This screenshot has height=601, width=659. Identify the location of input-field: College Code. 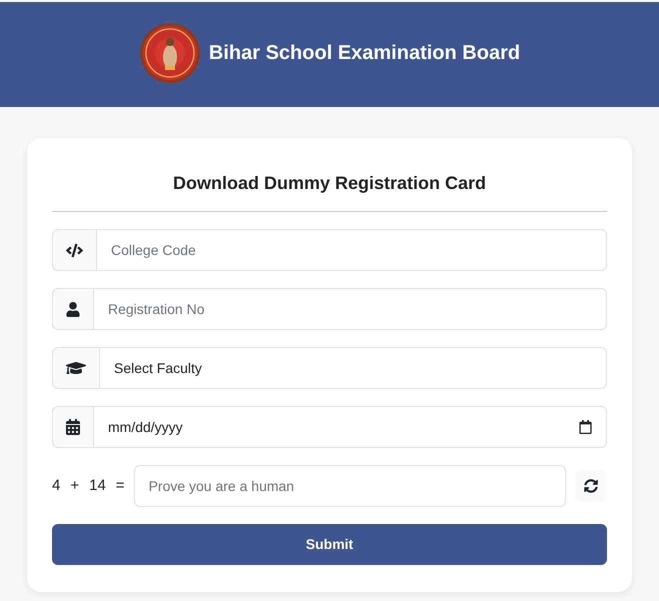
(351, 250).